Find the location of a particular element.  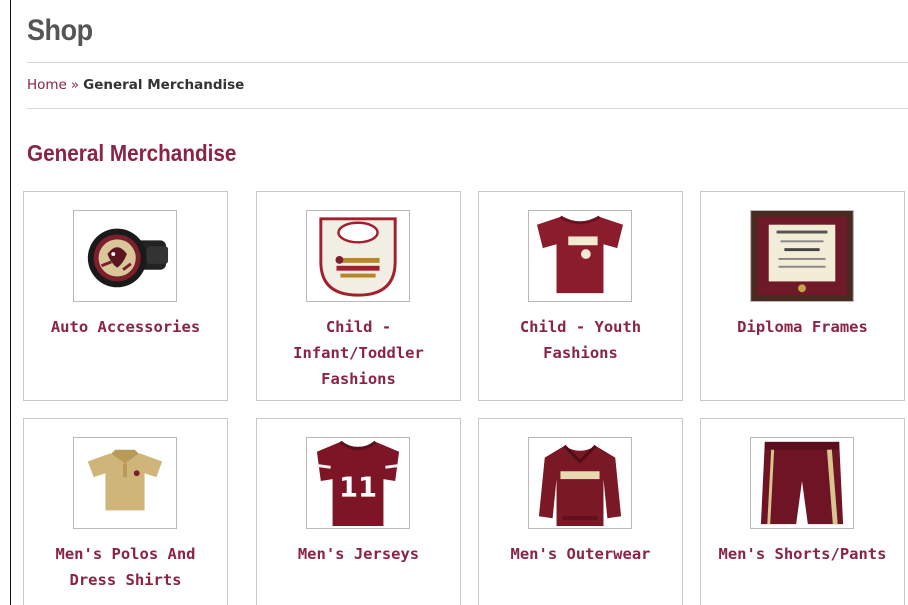

bib-icon is located at coordinates (358, 257).